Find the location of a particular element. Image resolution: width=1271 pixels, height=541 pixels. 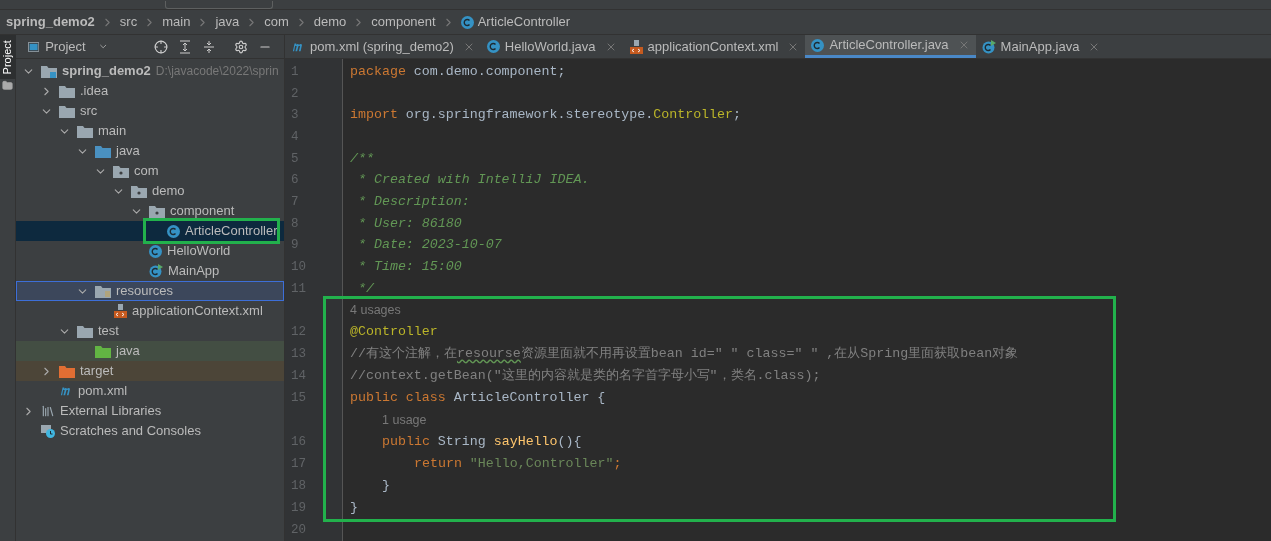

code-line: * Description: is located at coordinates (413, 201).